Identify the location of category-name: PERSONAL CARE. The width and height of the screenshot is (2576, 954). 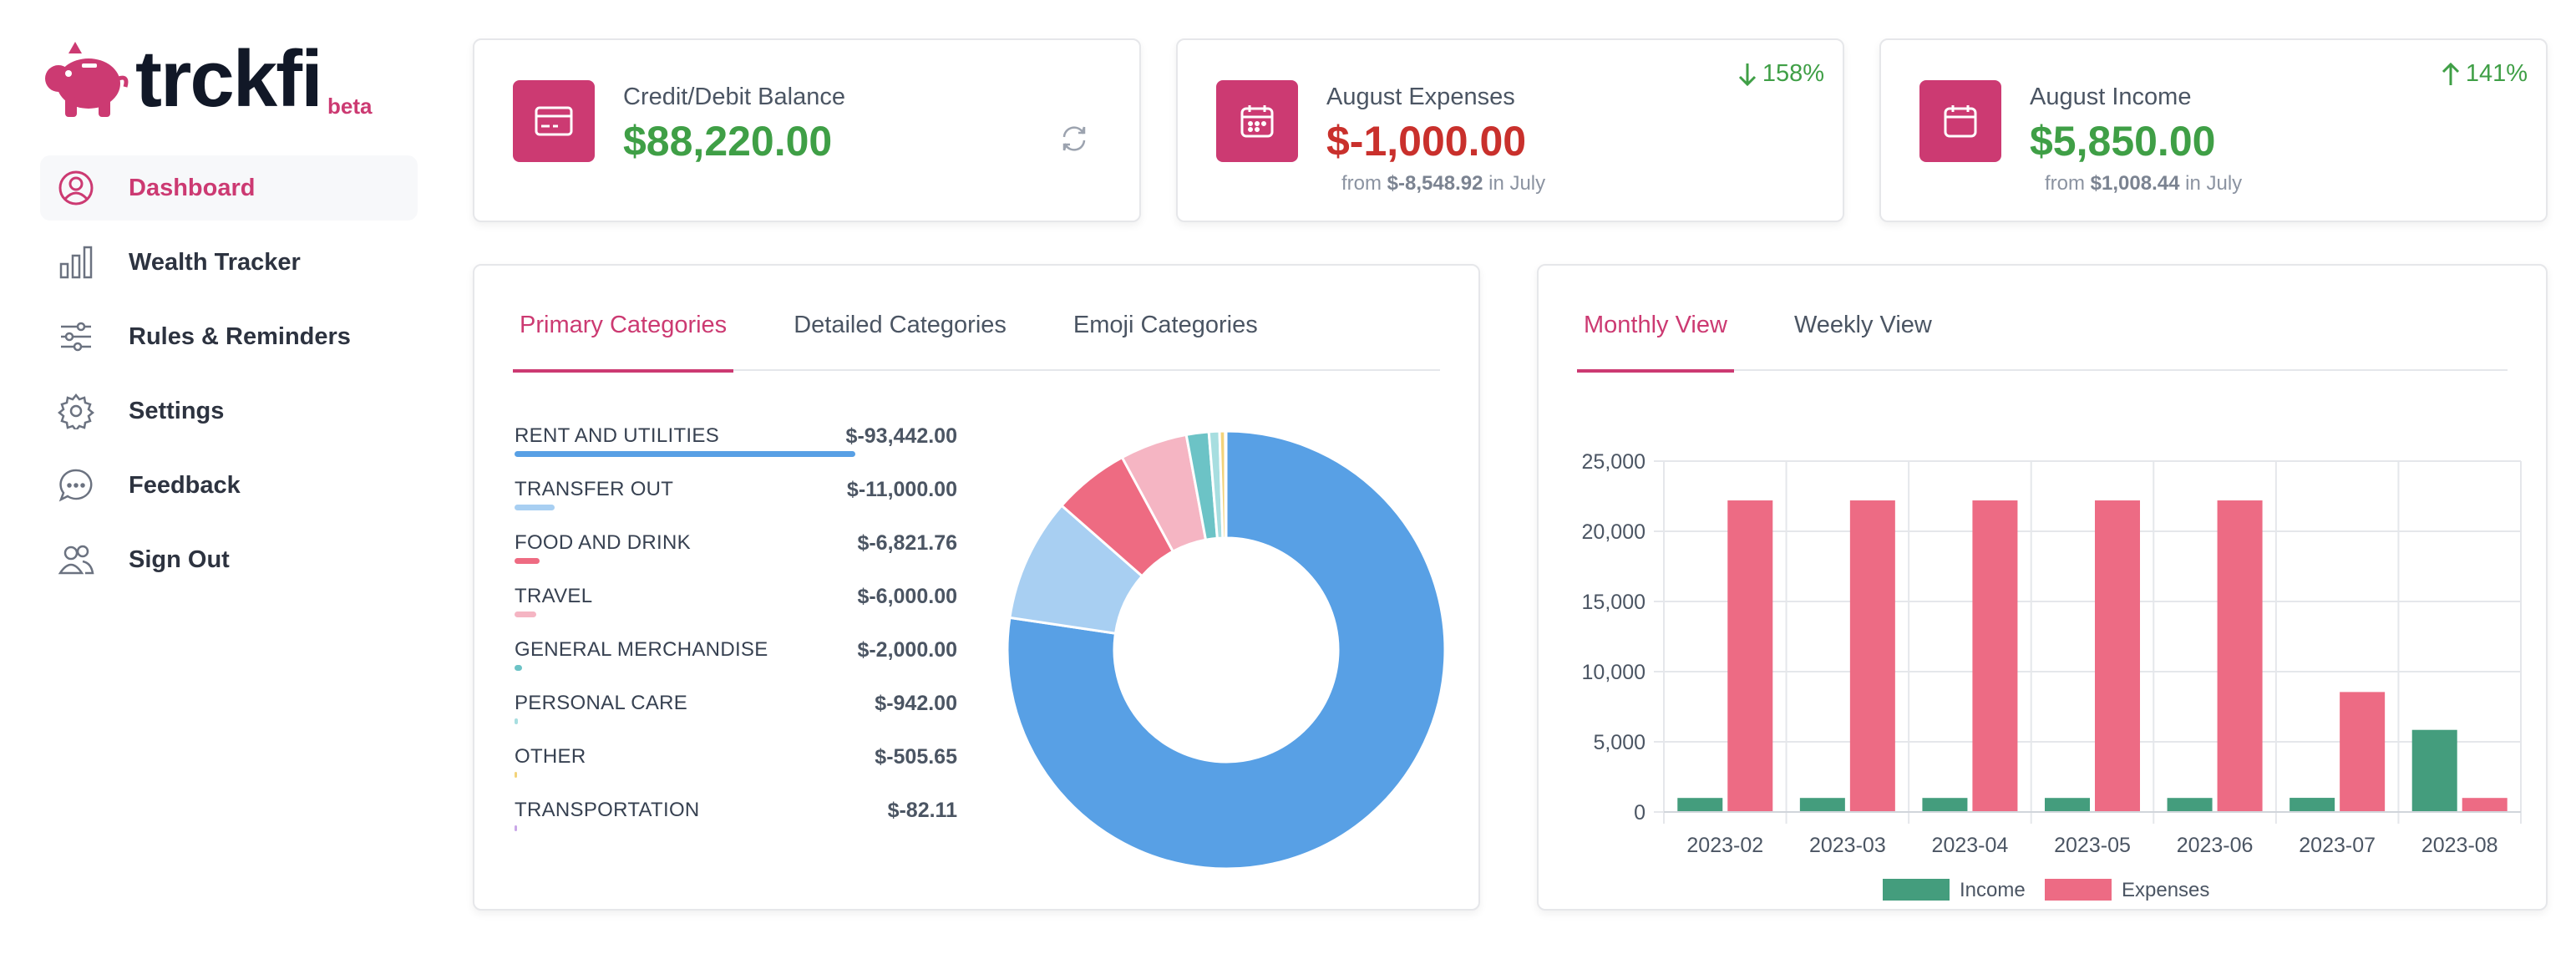
(601, 703).